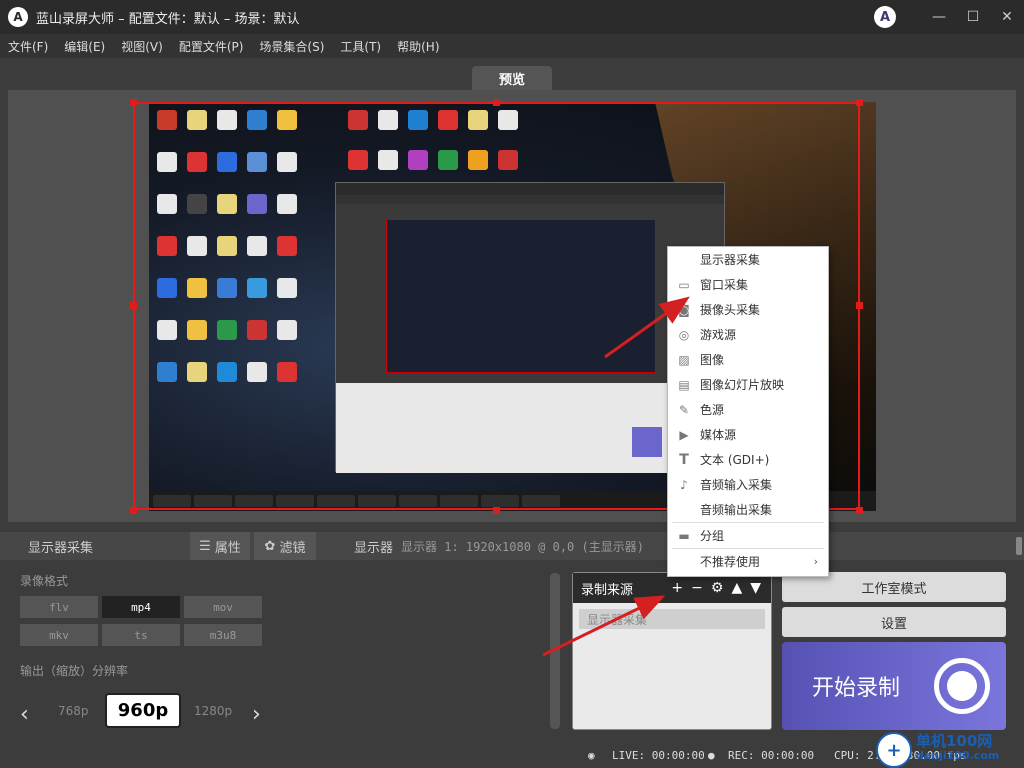  What do you see at coordinates (962, 686) in the screenshot?
I see `record-circle-icon` at bounding box center [962, 686].